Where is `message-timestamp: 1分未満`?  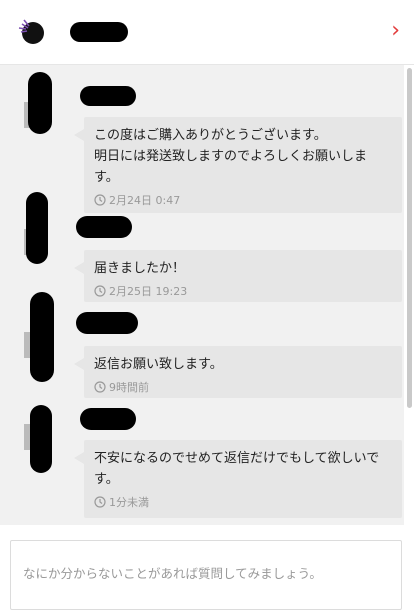 message-timestamp: 1分未満 is located at coordinates (243, 502).